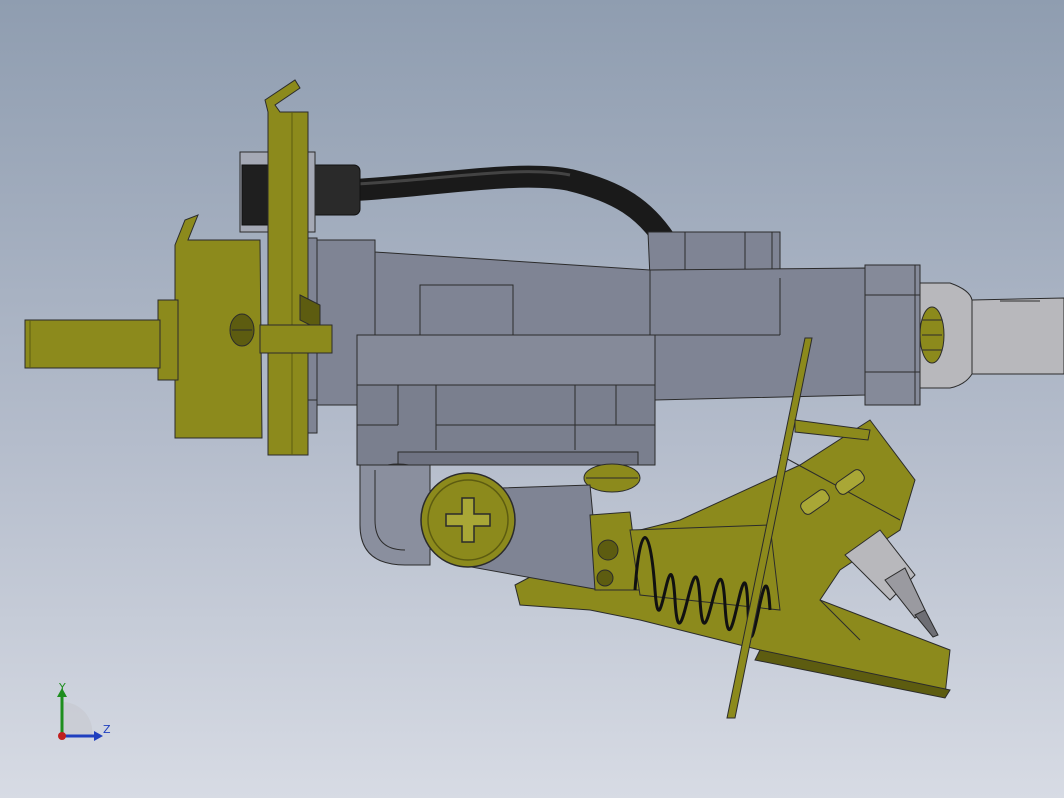 The width and height of the screenshot is (1064, 798). Describe the element at coordinates (62, 687) in the screenshot. I see `y-axis-label: Y` at that location.